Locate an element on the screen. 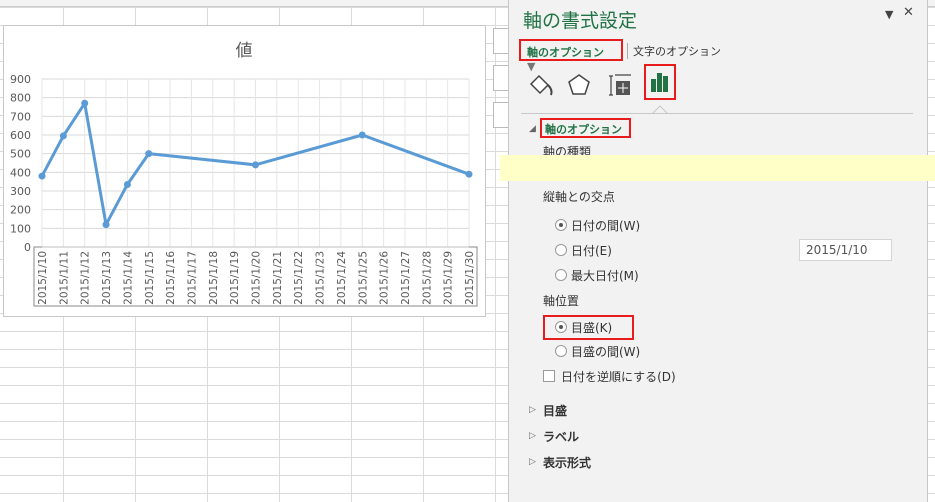 Image resolution: width=935 pixels, height=502 pixels. chart-styles-button is located at coordinates (501, 78).